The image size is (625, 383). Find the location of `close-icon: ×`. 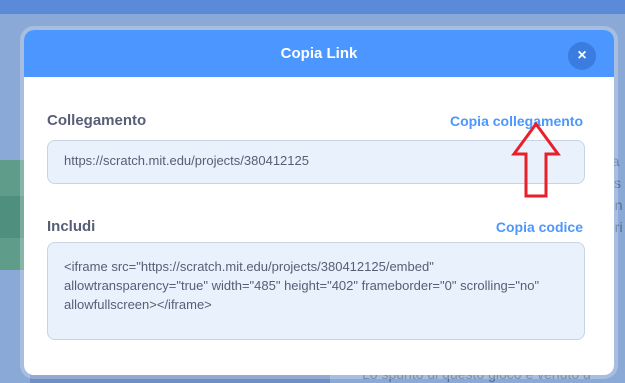

close-icon: × is located at coordinates (582, 55).